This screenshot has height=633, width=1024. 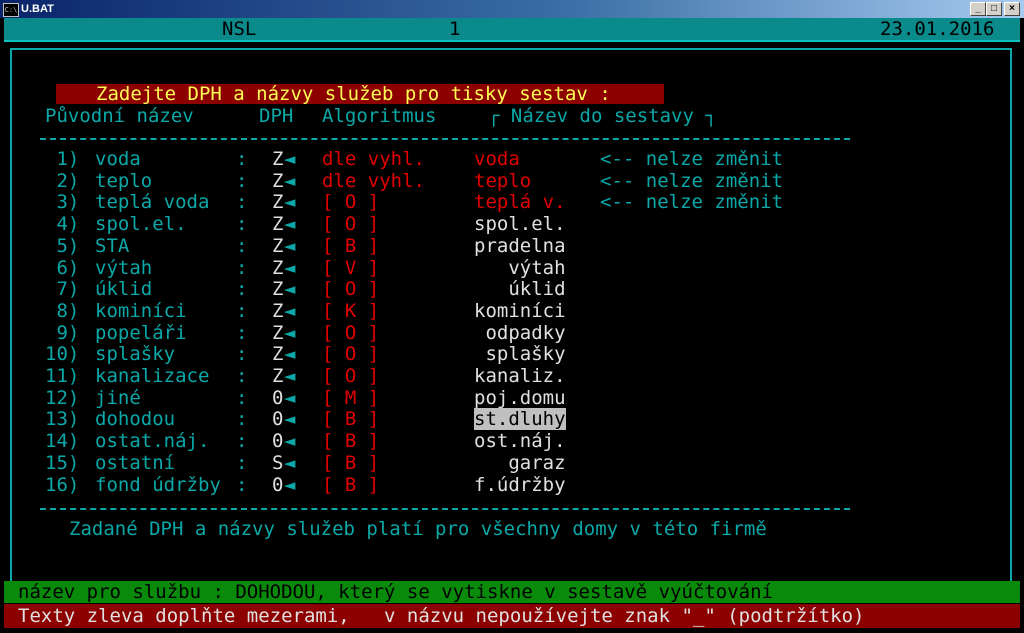 I want to click on col-header-dph: DPH, so click(x=276, y=116).